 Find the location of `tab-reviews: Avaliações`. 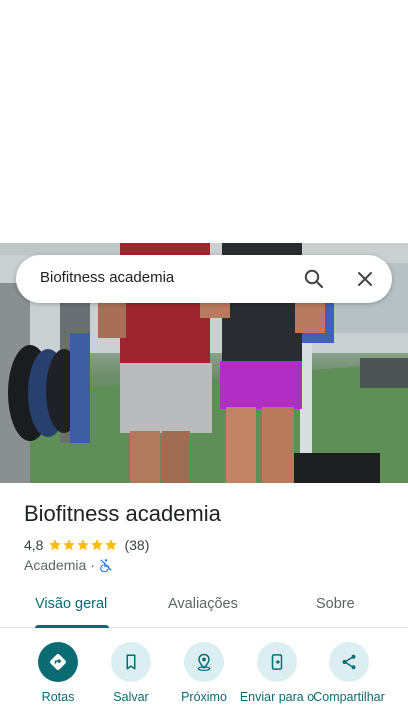

tab-reviews: Avaliações is located at coordinates (203, 604).